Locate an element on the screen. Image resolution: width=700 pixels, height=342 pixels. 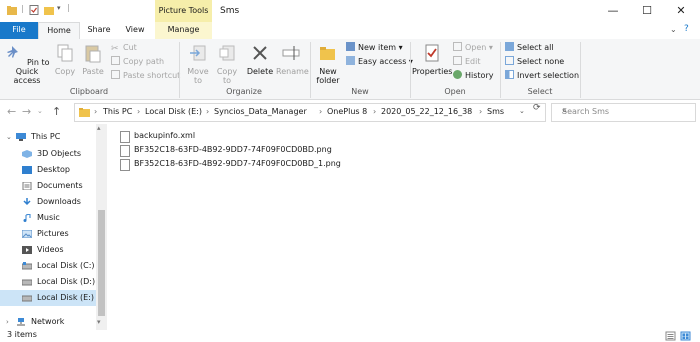
open-icon is located at coordinates (457, 46).